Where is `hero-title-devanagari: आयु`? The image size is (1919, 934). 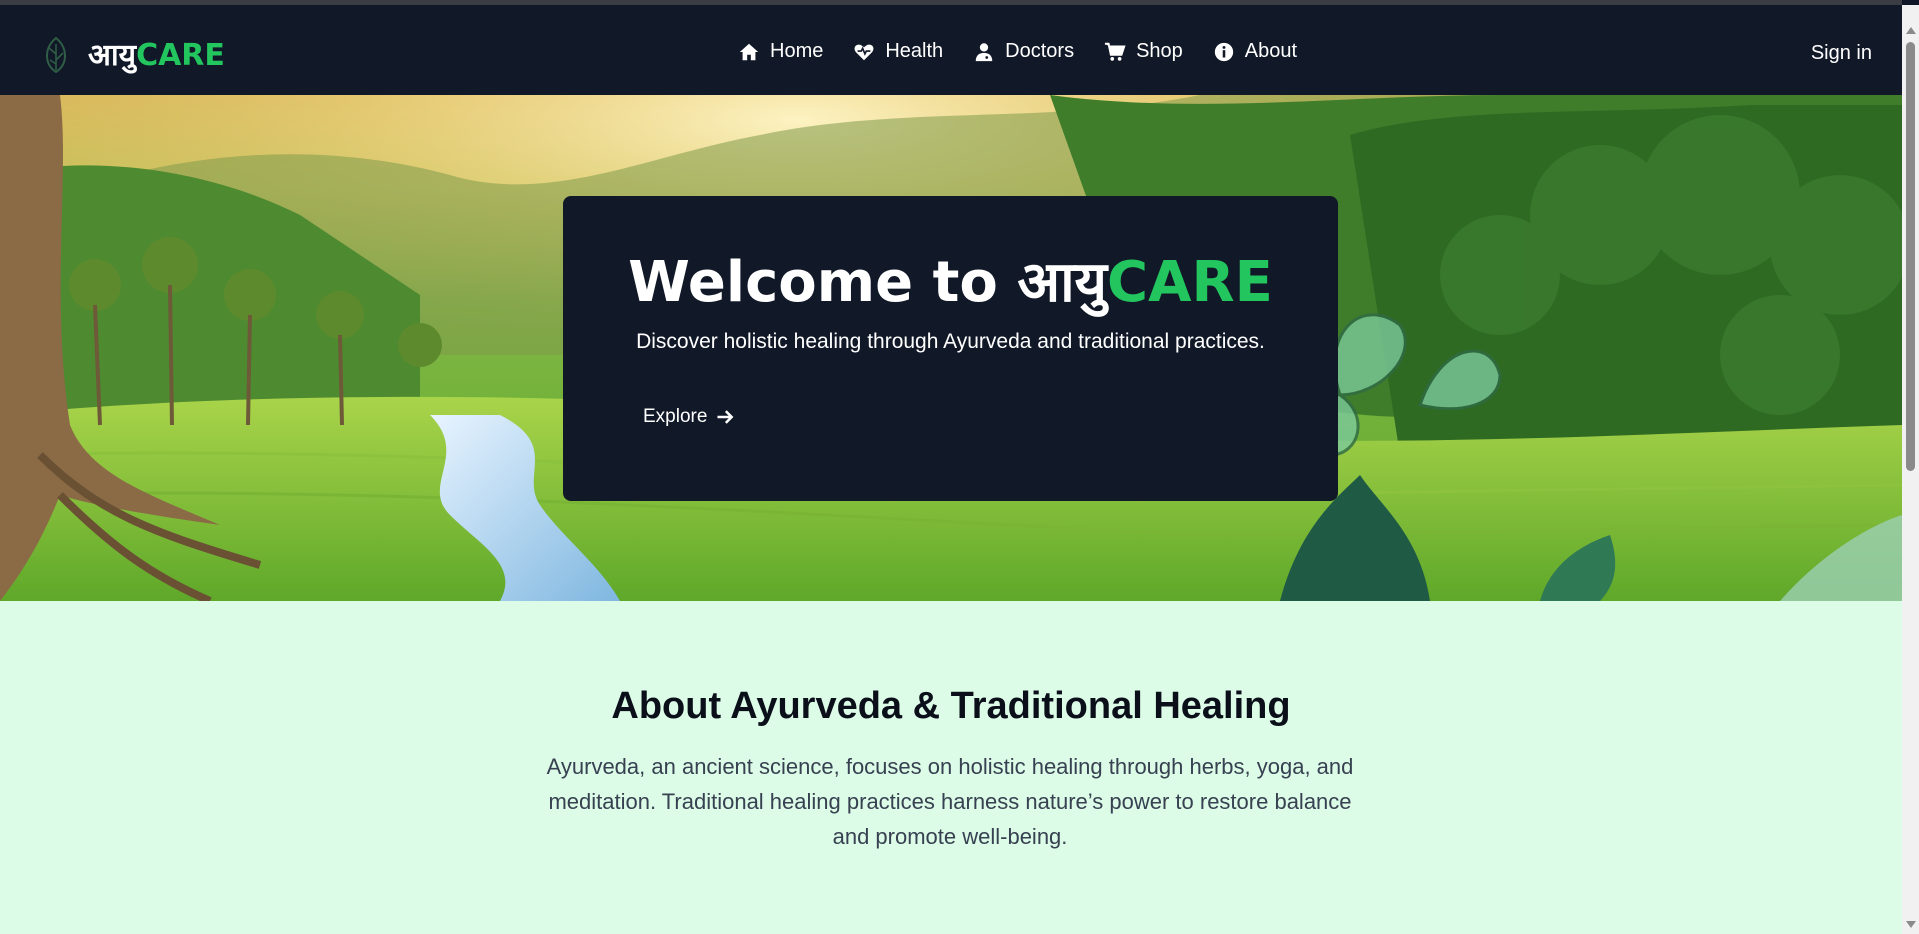
hero-title-devanagari: आयु is located at coordinates (1062, 282).